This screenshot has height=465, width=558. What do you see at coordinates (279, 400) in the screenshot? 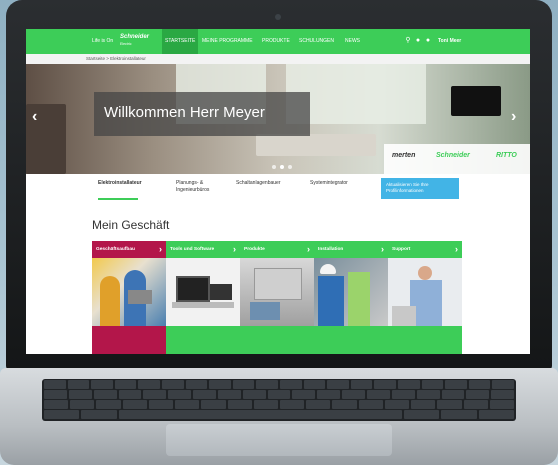
I see `keyboard` at bounding box center [279, 400].